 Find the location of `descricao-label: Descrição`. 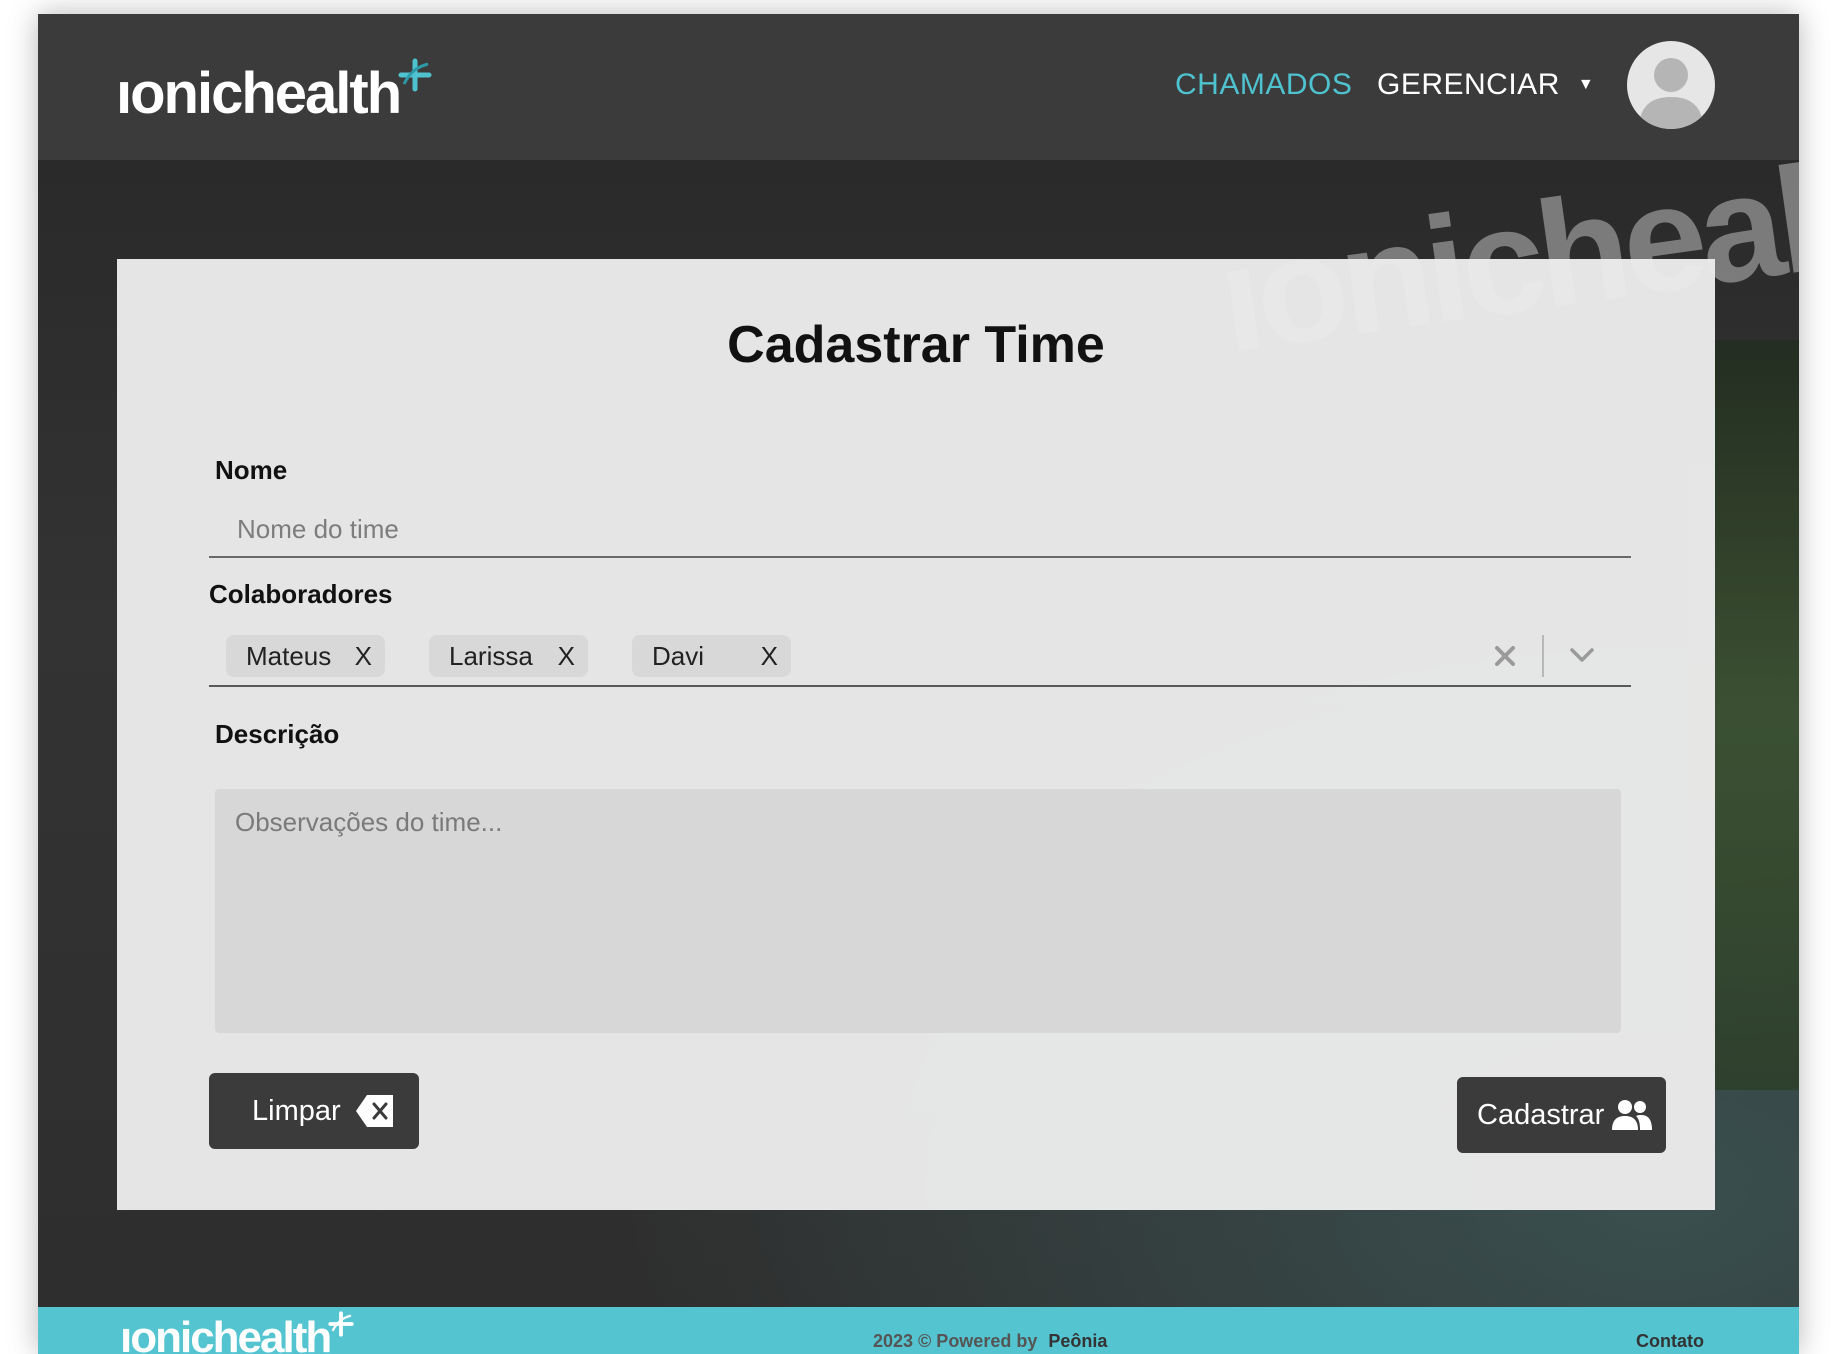

descricao-label: Descrição is located at coordinates (277, 734).